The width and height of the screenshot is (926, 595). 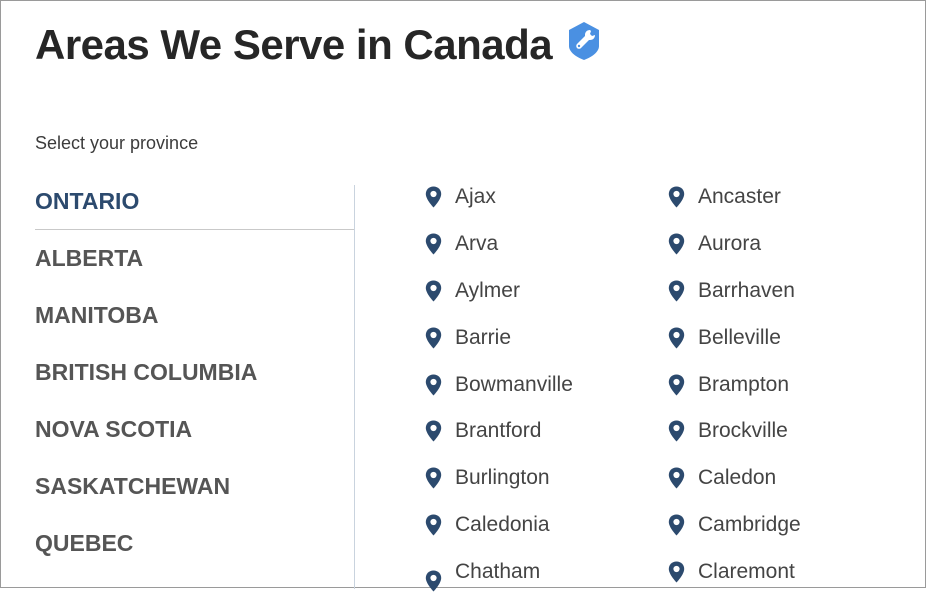 I want to click on page-header: Areas We Serve in Canada, so click(x=318, y=45).